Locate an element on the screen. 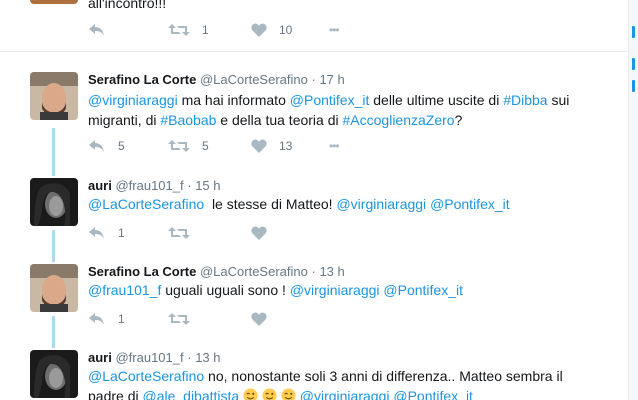 This screenshot has height=400, width=638. tweet-text-fragment: migranti, di is located at coordinates (124, 120).